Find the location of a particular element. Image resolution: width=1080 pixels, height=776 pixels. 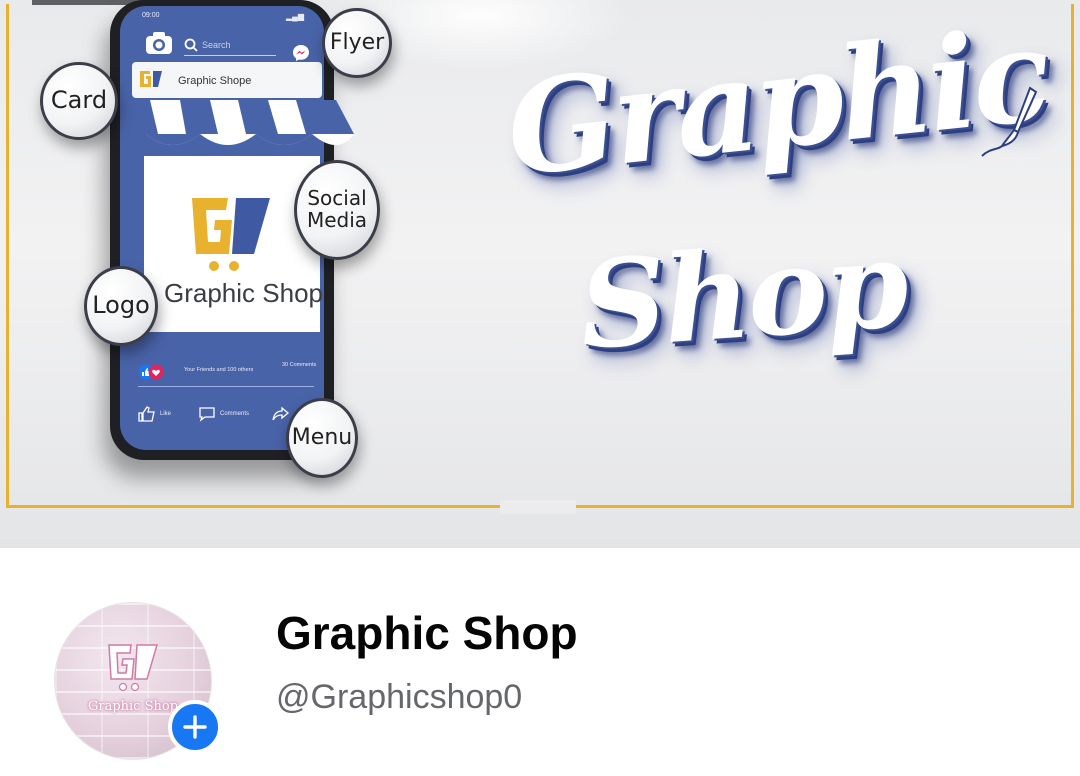

bubble-flyer: Flyer is located at coordinates (357, 43).